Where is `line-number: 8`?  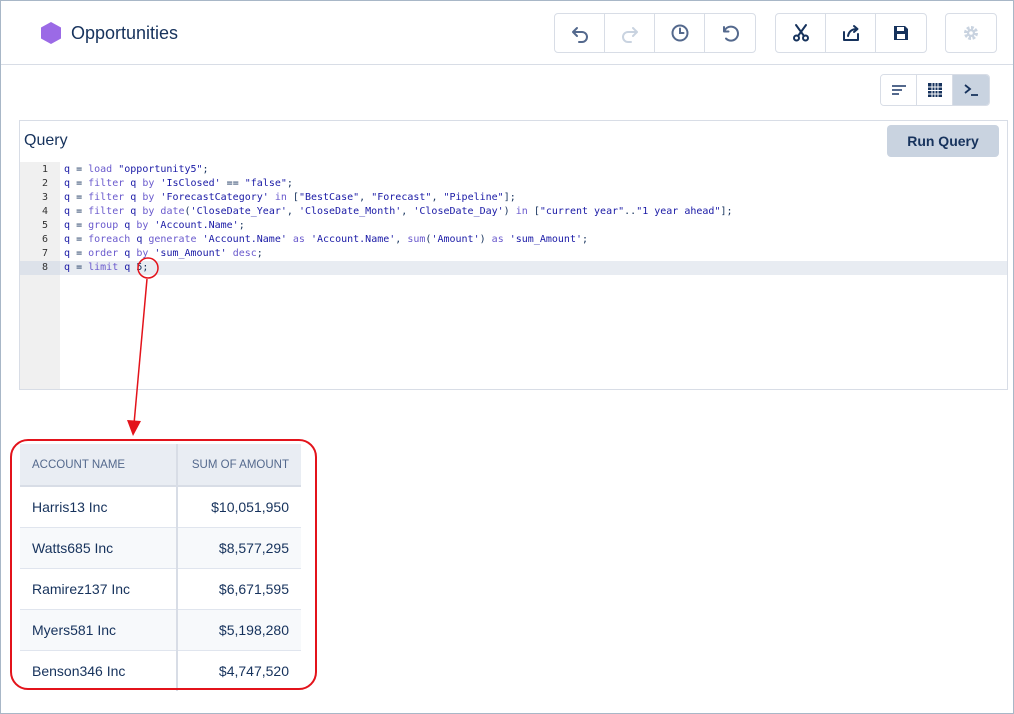
line-number: 8 is located at coordinates (40, 268).